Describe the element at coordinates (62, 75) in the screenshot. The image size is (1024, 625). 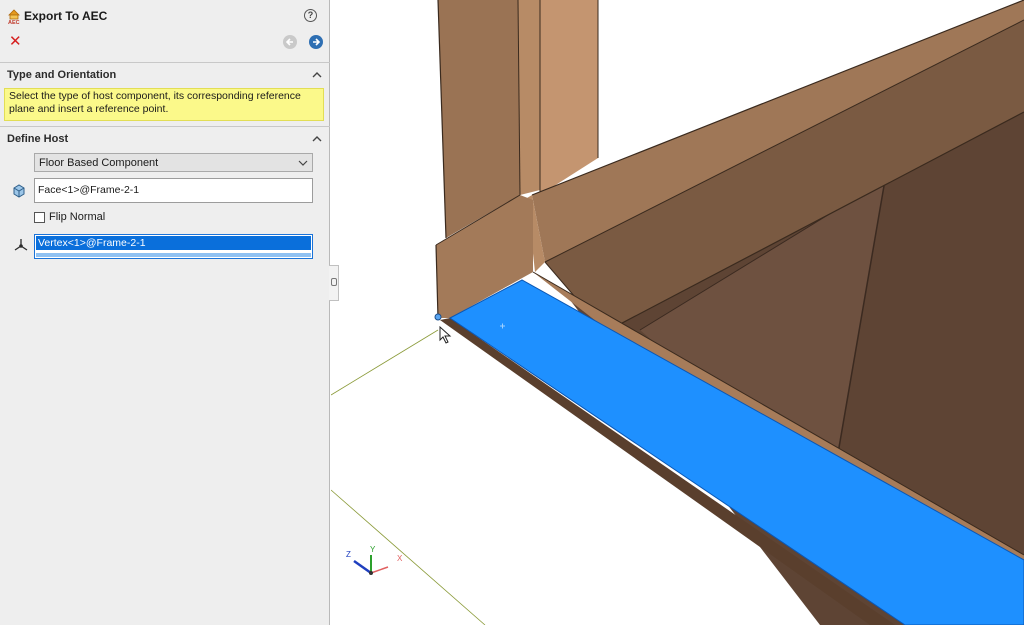
I see `section-title: Type and Orientation` at that location.